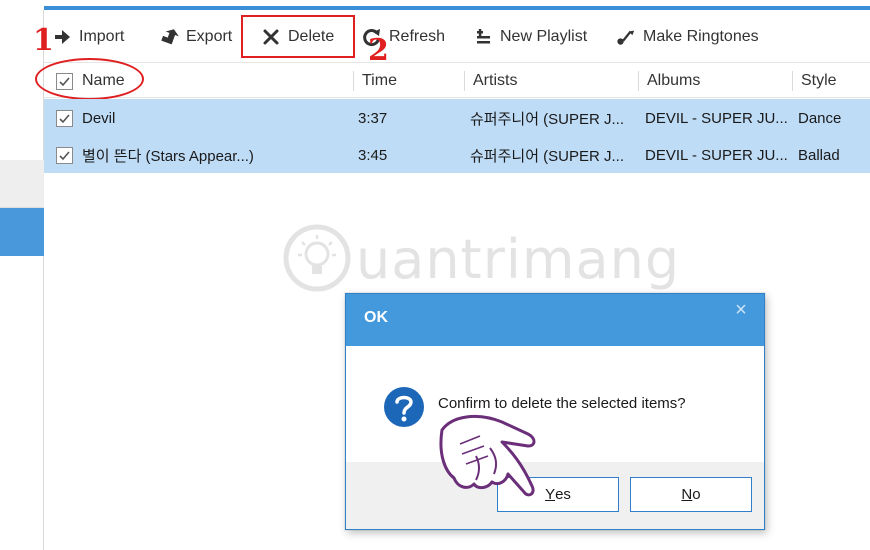 Image resolution: width=870 pixels, height=550 pixels. What do you see at coordinates (22, 184) in the screenshot?
I see `sidebar-item` at bounding box center [22, 184].